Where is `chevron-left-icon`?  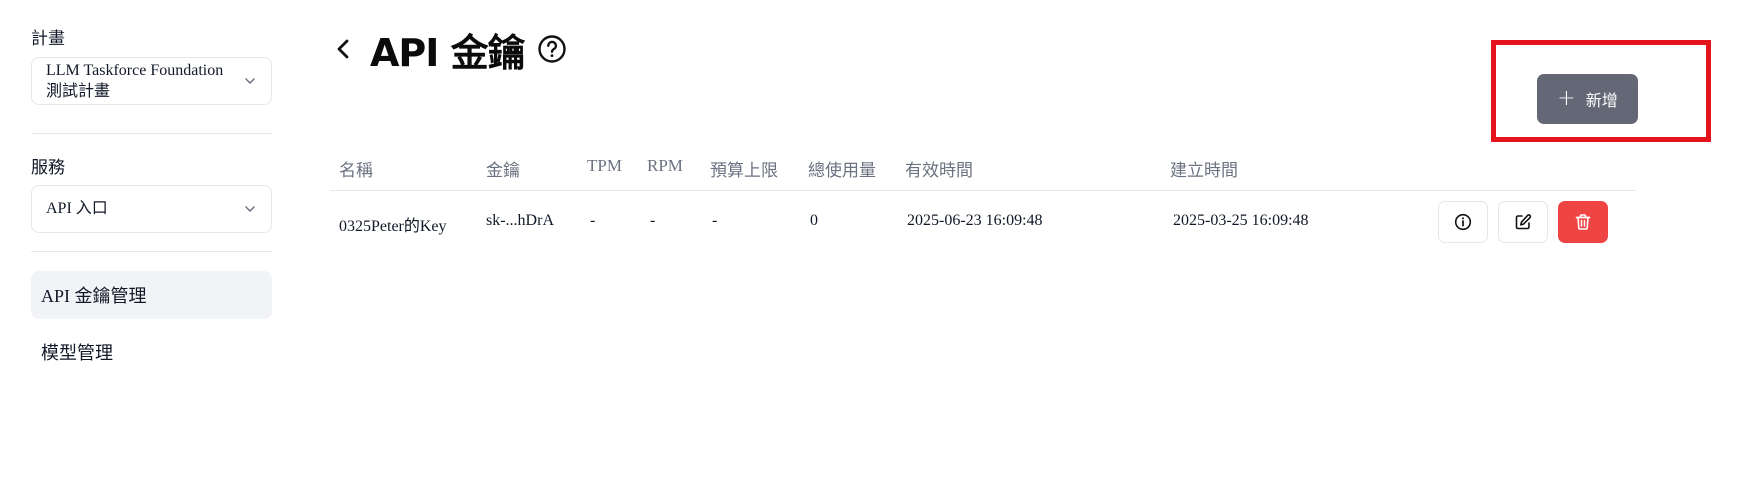 chevron-left-icon is located at coordinates (343, 49).